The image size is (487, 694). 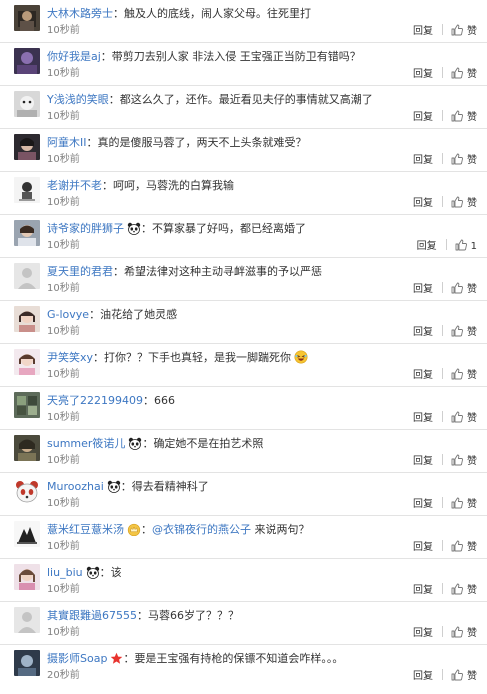 I want to click on comment-username: 摄影师Soap, so click(x=77, y=658).